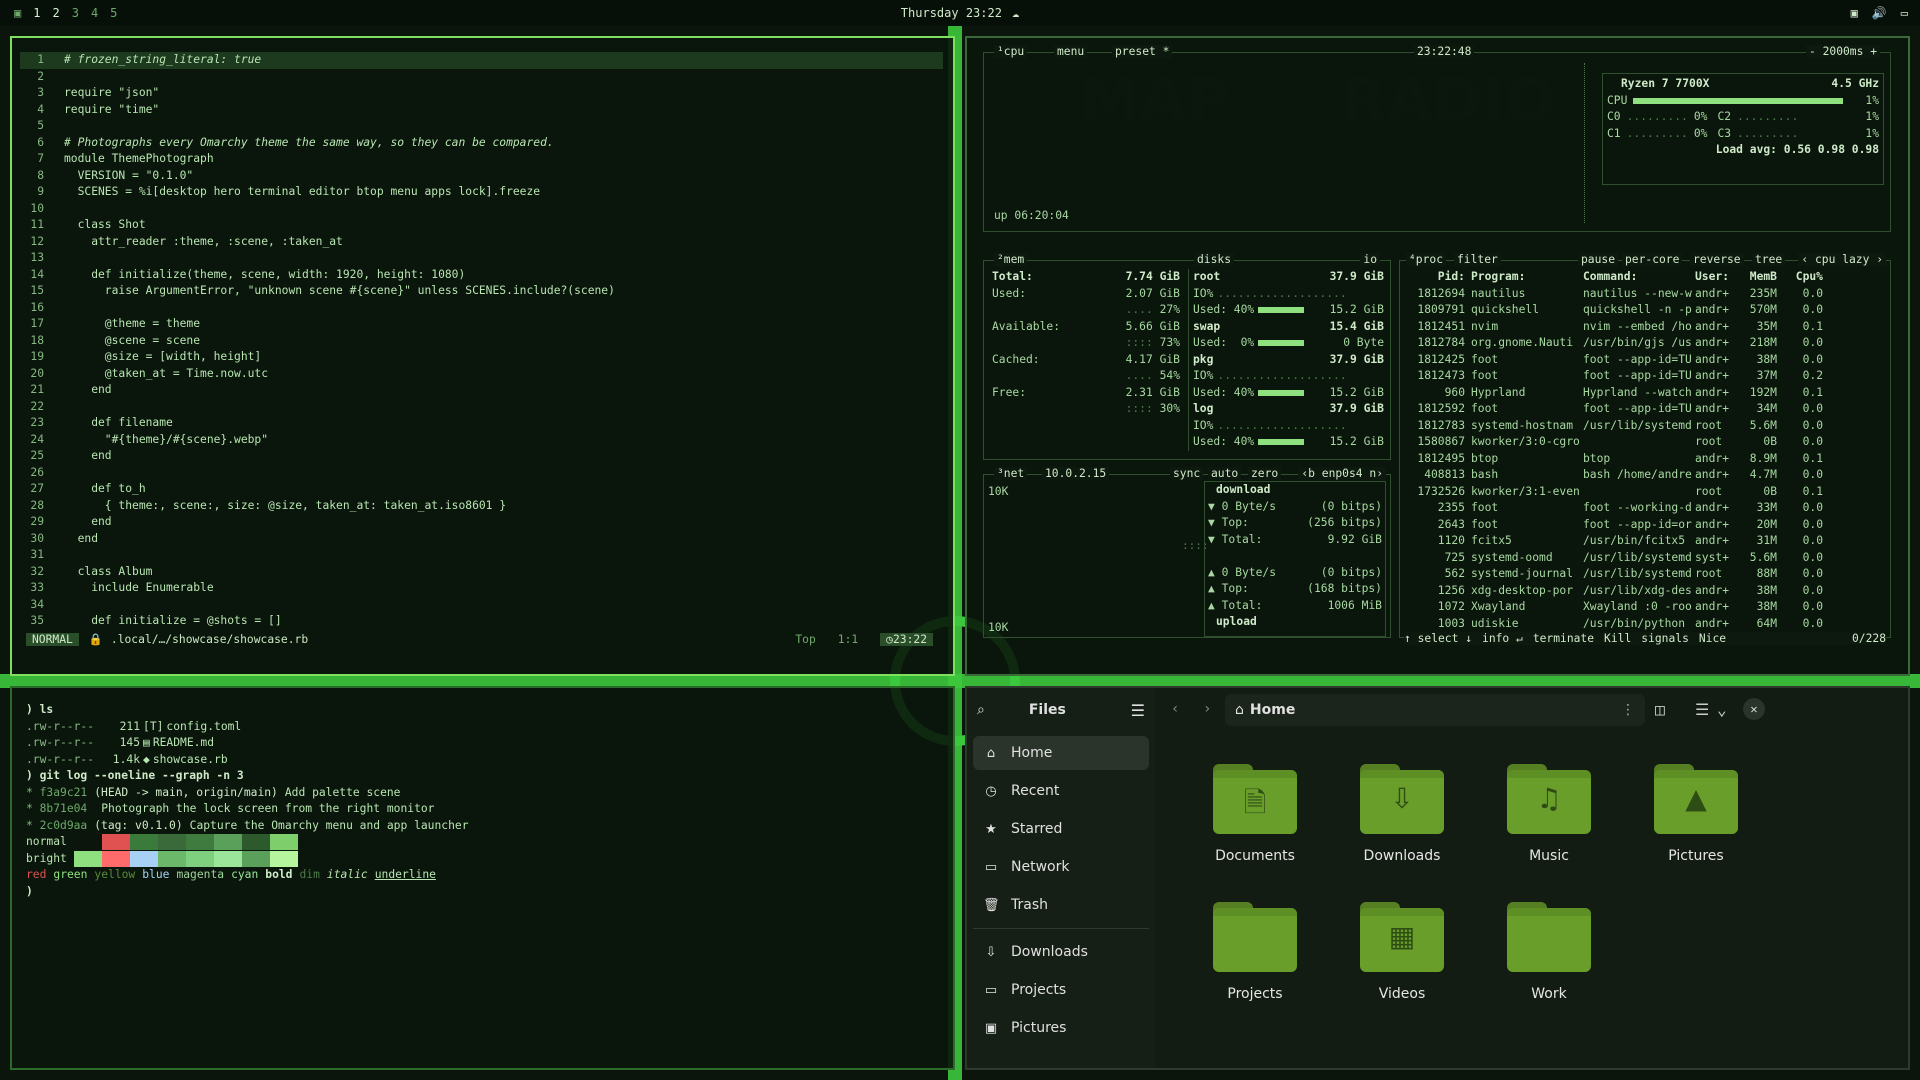  I want to click on proc-filter: filter, so click(1477, 259).